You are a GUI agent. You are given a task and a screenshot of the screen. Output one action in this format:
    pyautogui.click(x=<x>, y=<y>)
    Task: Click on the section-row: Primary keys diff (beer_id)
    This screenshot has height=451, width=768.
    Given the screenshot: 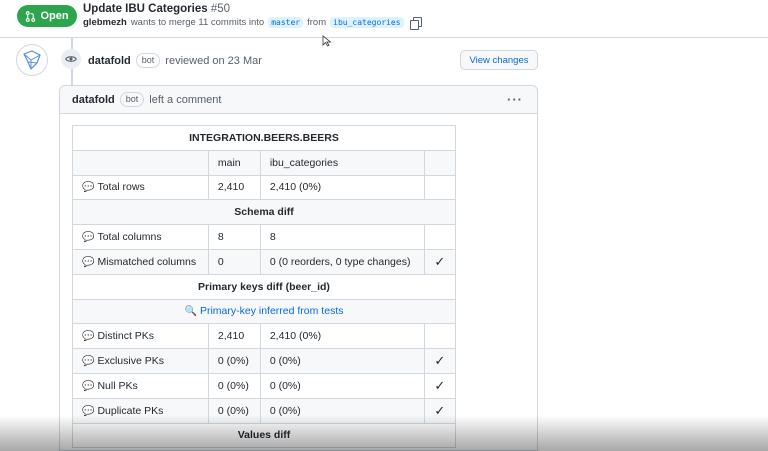 What is the action you would take?
    pyautogui.click(x=264, y=286)
    